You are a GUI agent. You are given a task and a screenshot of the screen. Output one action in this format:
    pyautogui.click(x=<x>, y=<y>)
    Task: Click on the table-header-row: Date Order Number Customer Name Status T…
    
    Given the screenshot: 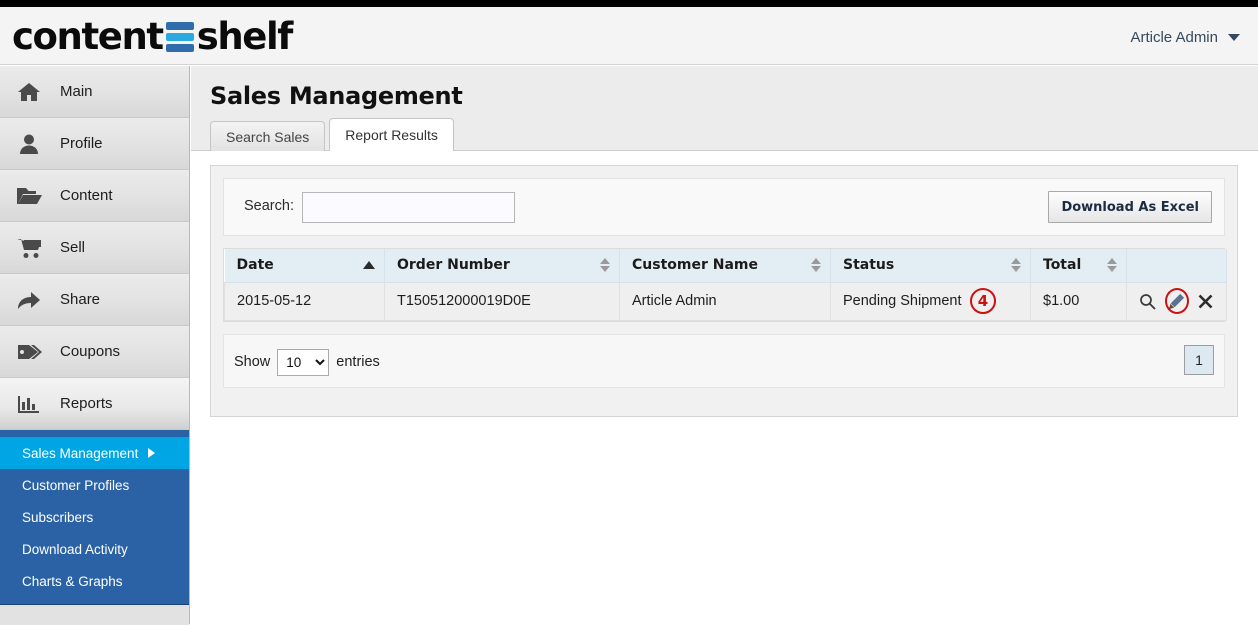 What is the action you would take?
    pyautogui.click(x=725, y=266)
    